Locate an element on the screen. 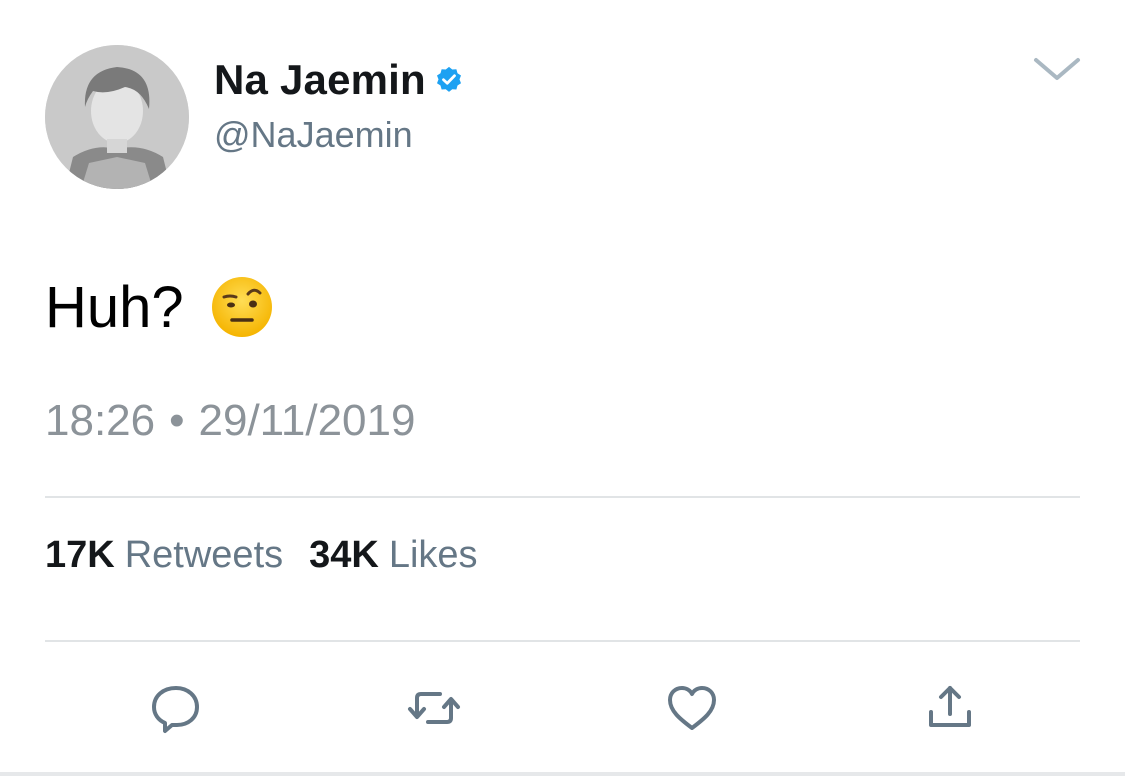 Image resolution: width=1125 pixels, height=776 pixels. reply-icon is located at coordinates (176, 708).